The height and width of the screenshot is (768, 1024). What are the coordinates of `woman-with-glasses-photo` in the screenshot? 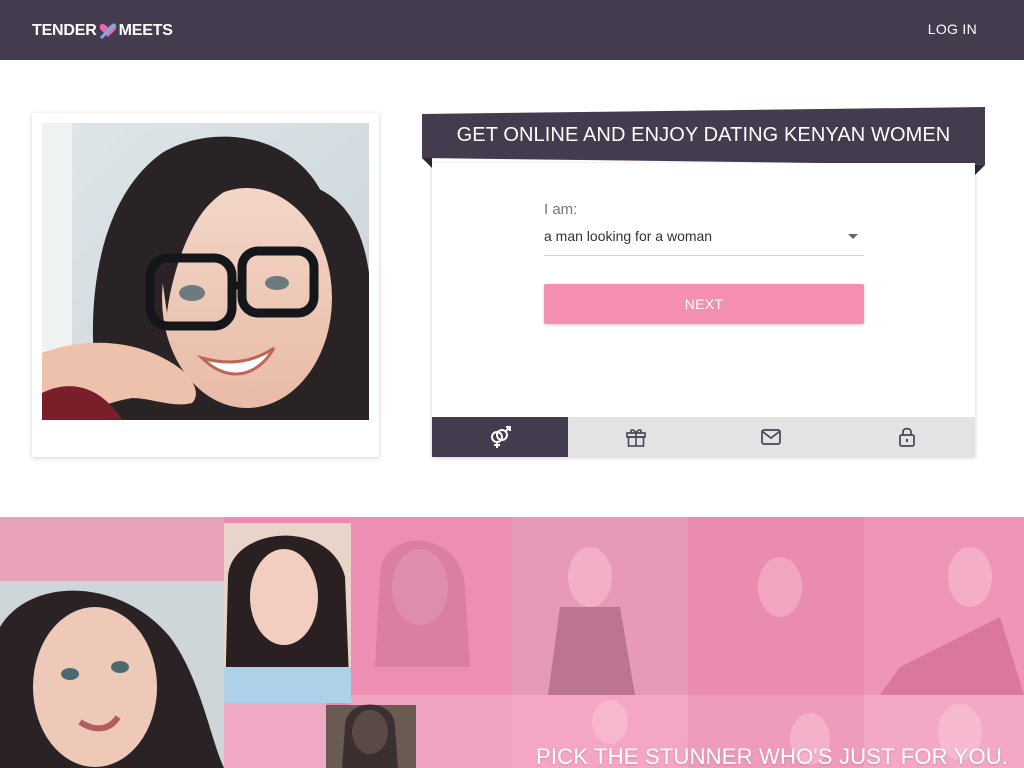 It's located at (205, 271).